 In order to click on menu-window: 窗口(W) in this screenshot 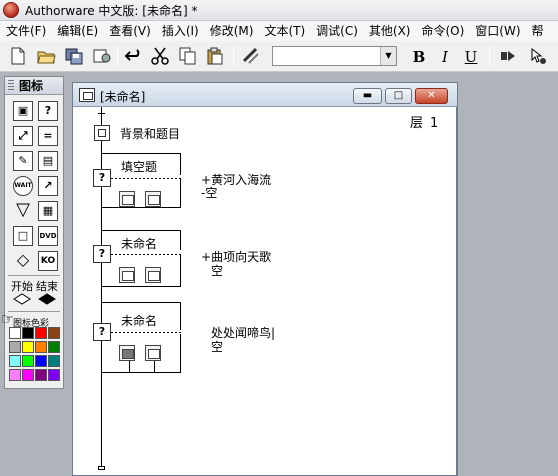, I will do `click(497, 31)`.